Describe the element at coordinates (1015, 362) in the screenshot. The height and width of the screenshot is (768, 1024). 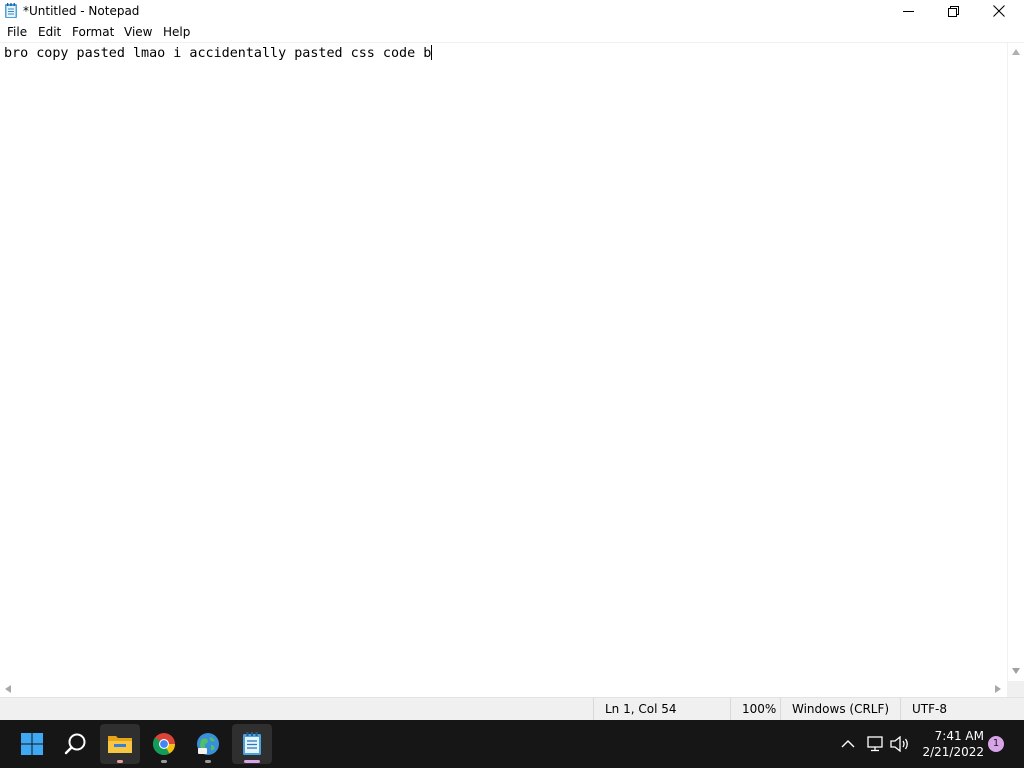
I see `vertical-scrollbar` at that location.